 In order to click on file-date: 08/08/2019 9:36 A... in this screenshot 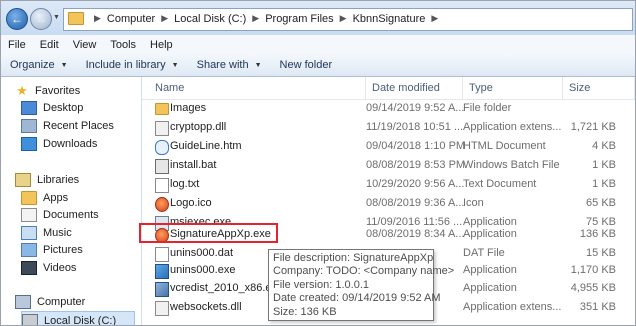, I will do `click(415, 203)`.